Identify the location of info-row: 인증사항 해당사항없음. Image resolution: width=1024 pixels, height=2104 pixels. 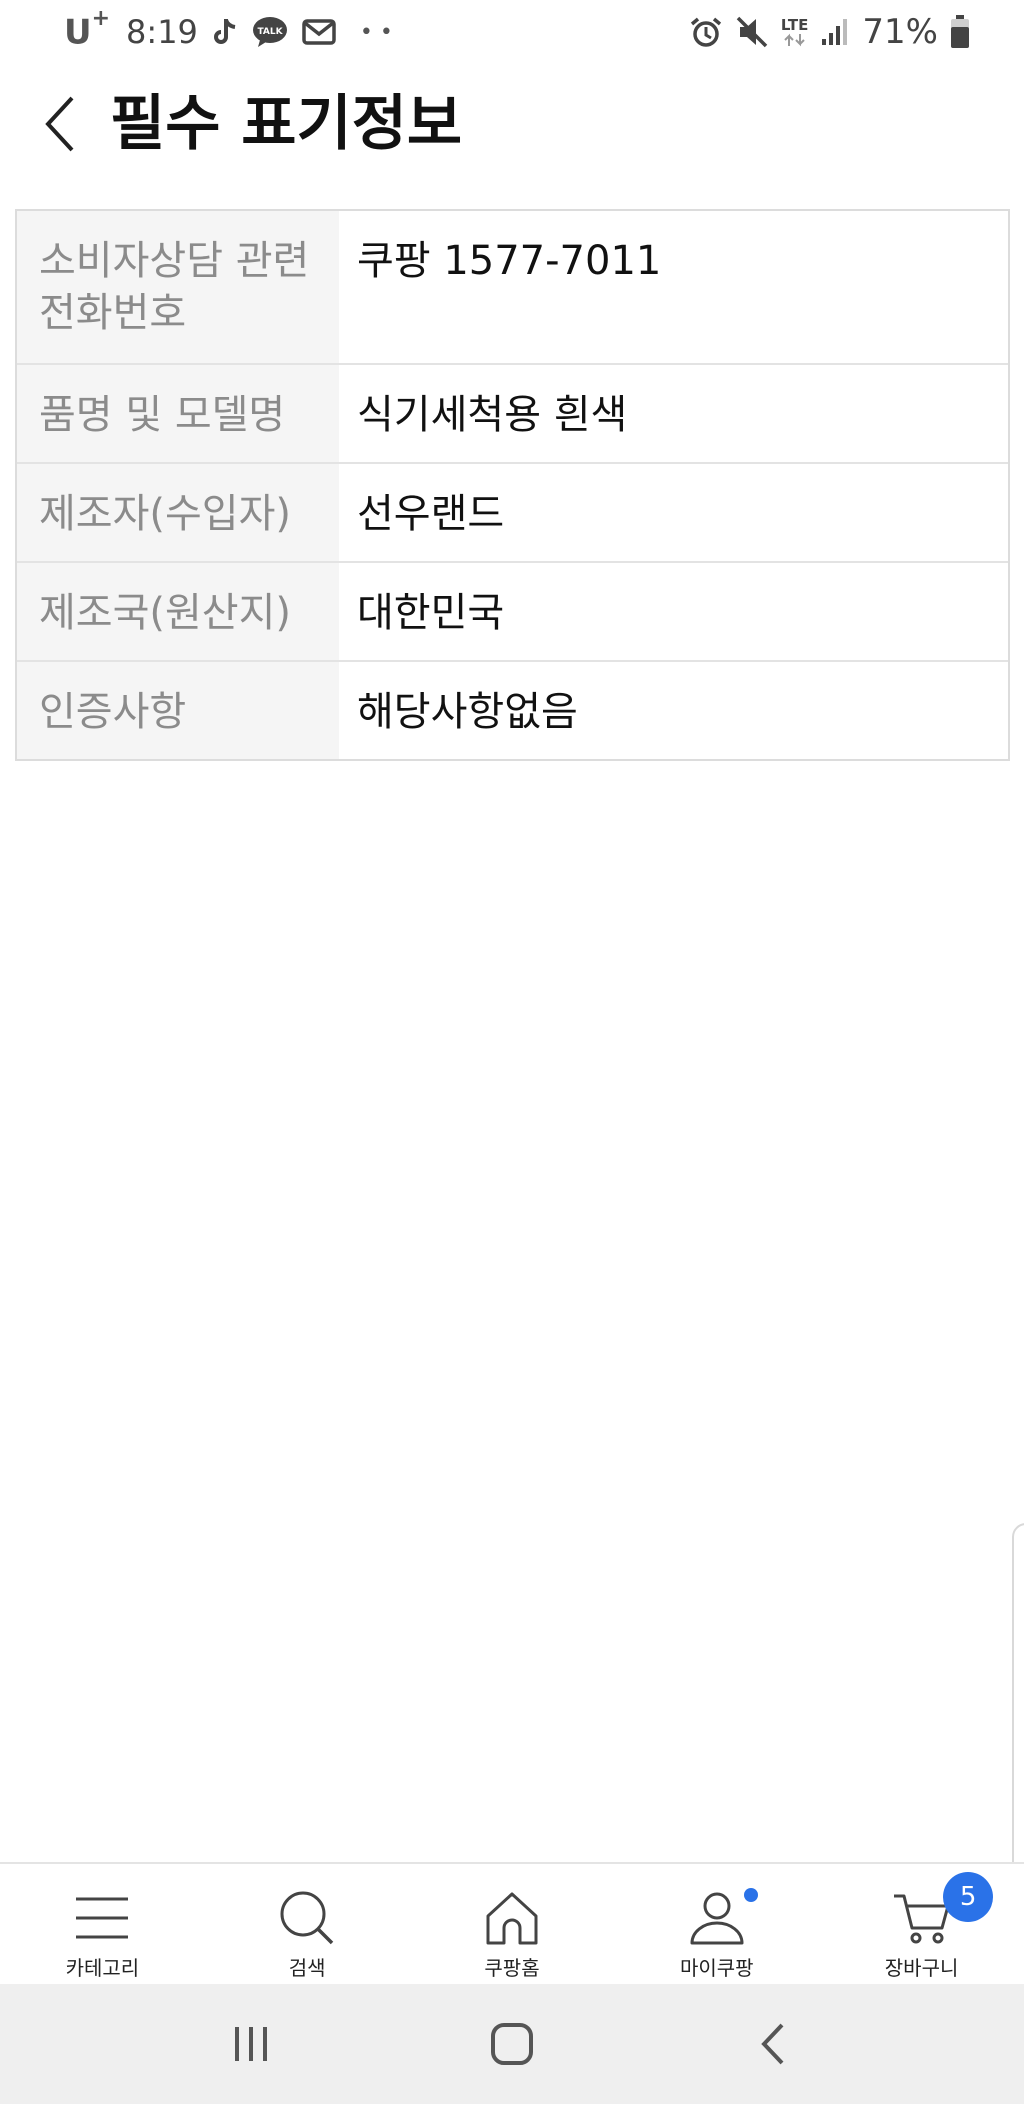
(512, 709).